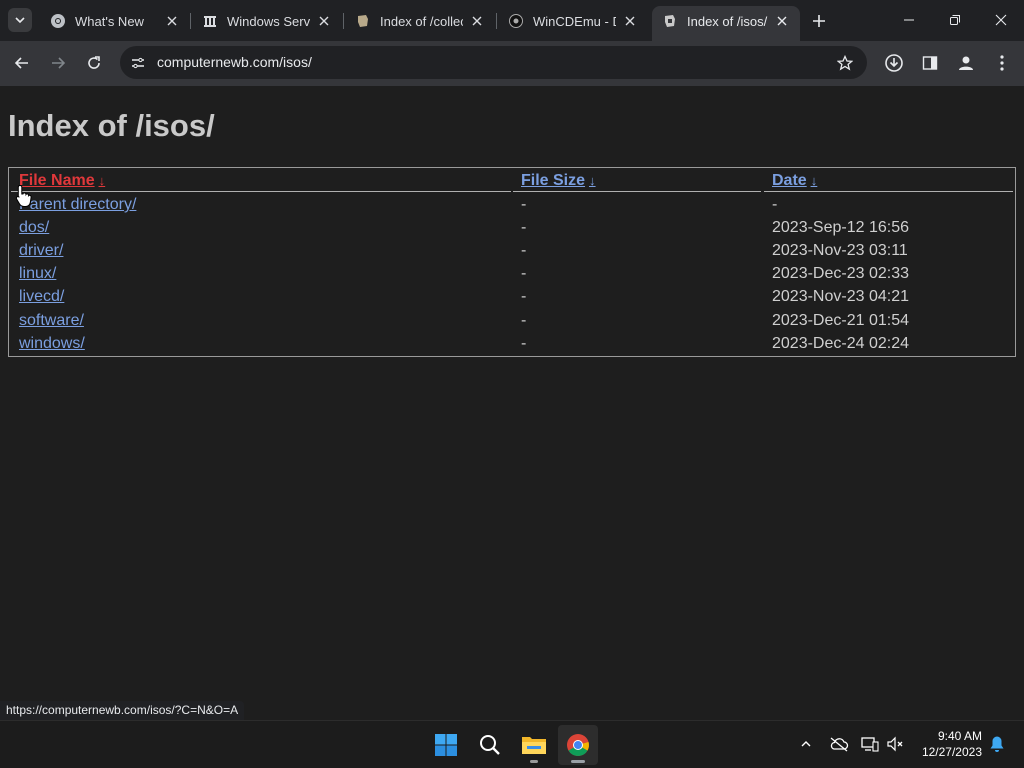  What do you see at coordinates (840, 250) in the screenshot?
I see `file-date: 2023-Nov-23 03:11` at bounding box center [840, 250].